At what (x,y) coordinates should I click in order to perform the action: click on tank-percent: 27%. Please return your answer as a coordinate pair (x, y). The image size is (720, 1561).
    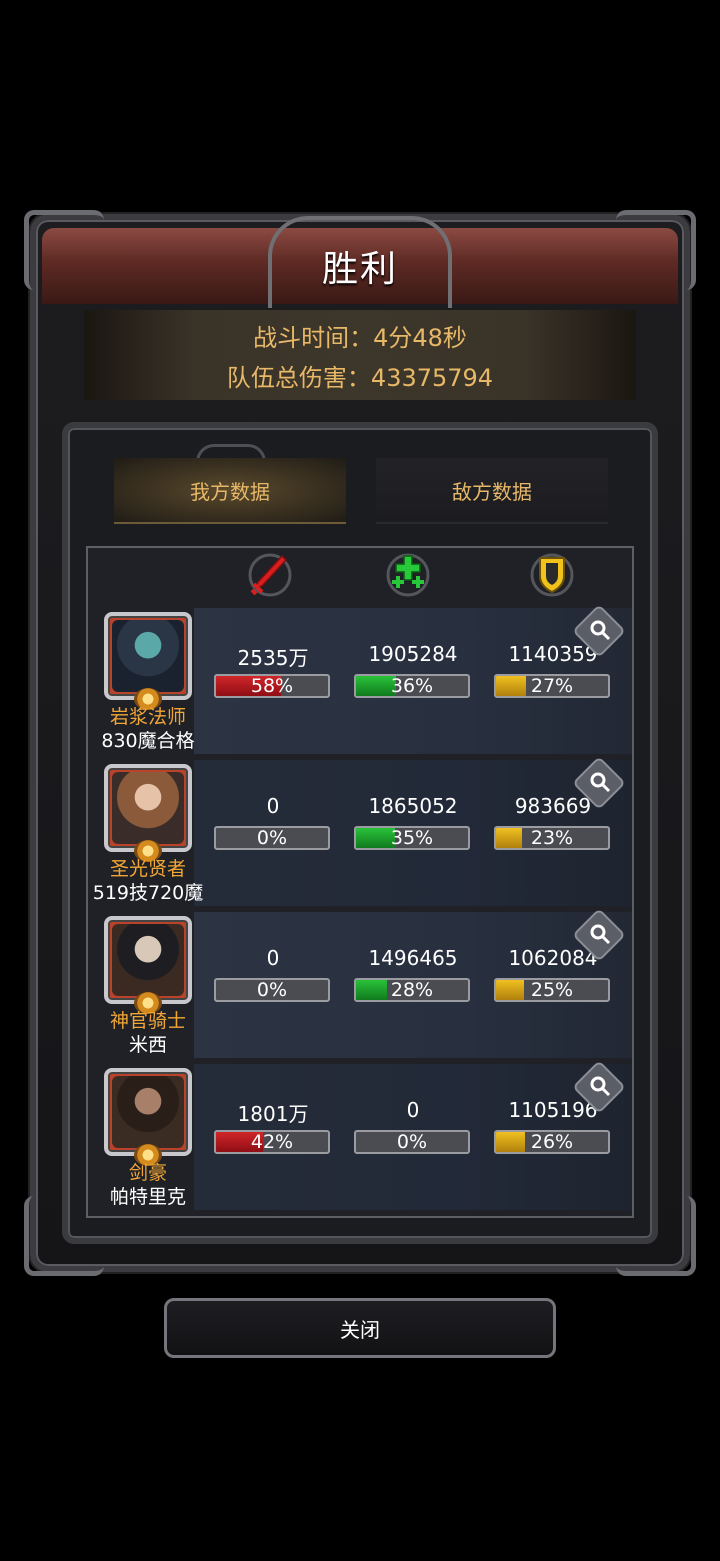
    Looking at the image, I should click on (552, 686).